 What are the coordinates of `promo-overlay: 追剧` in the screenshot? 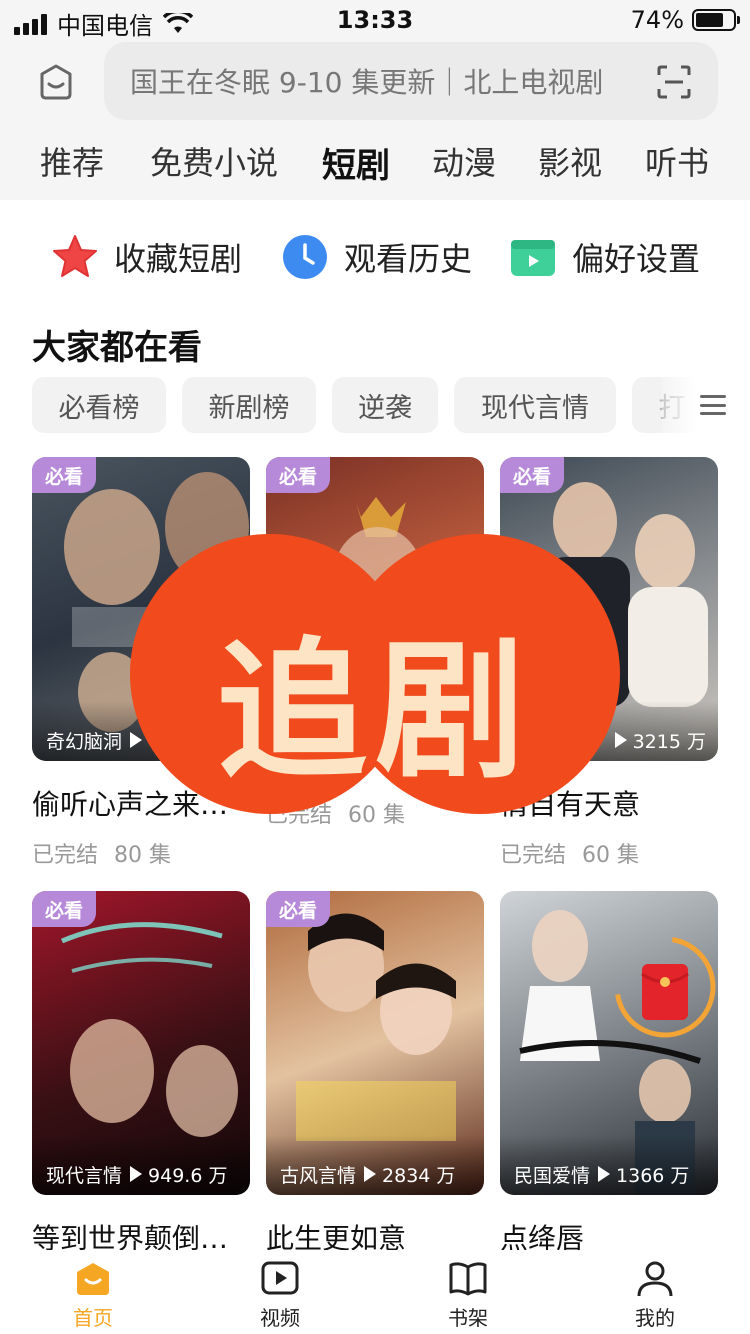 It's located at (375, 674).